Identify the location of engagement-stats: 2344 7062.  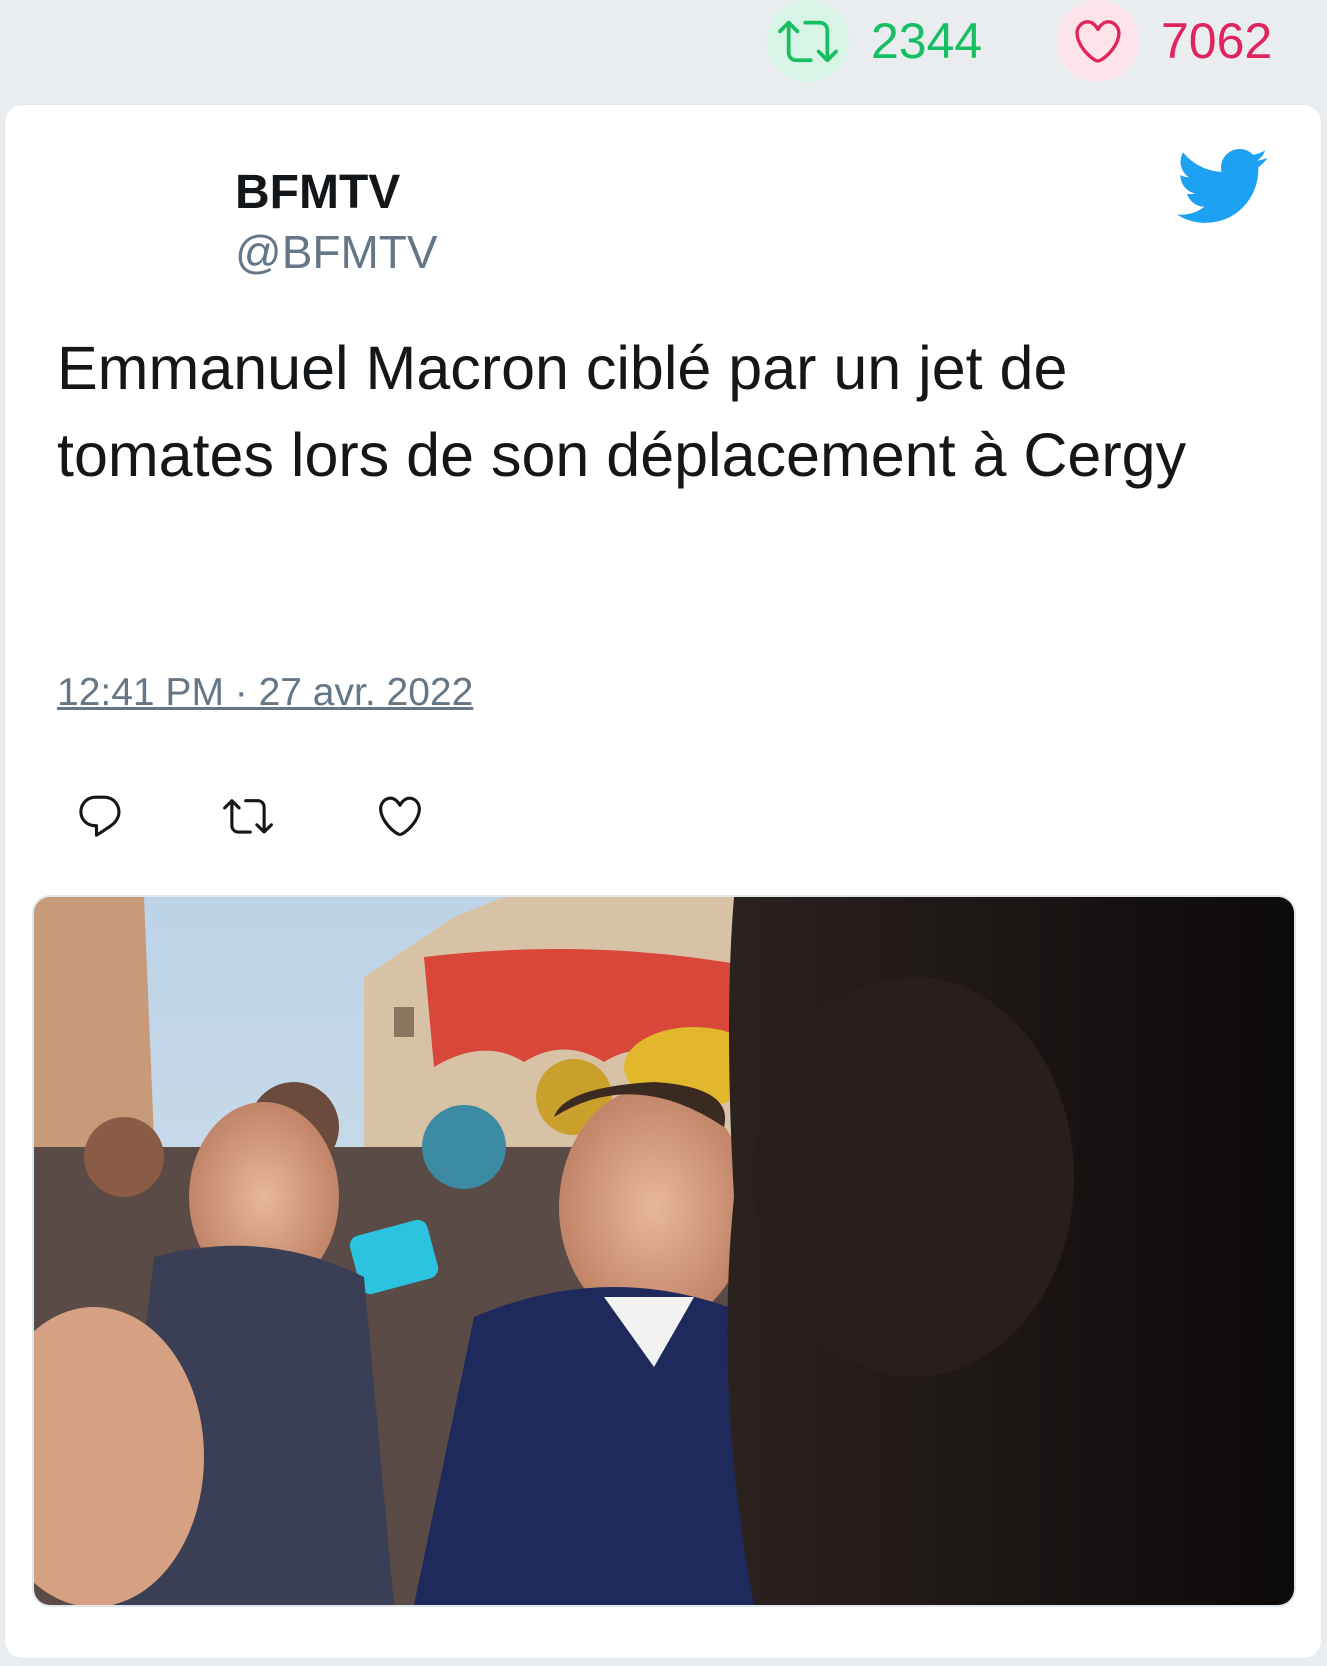
(663, 52).